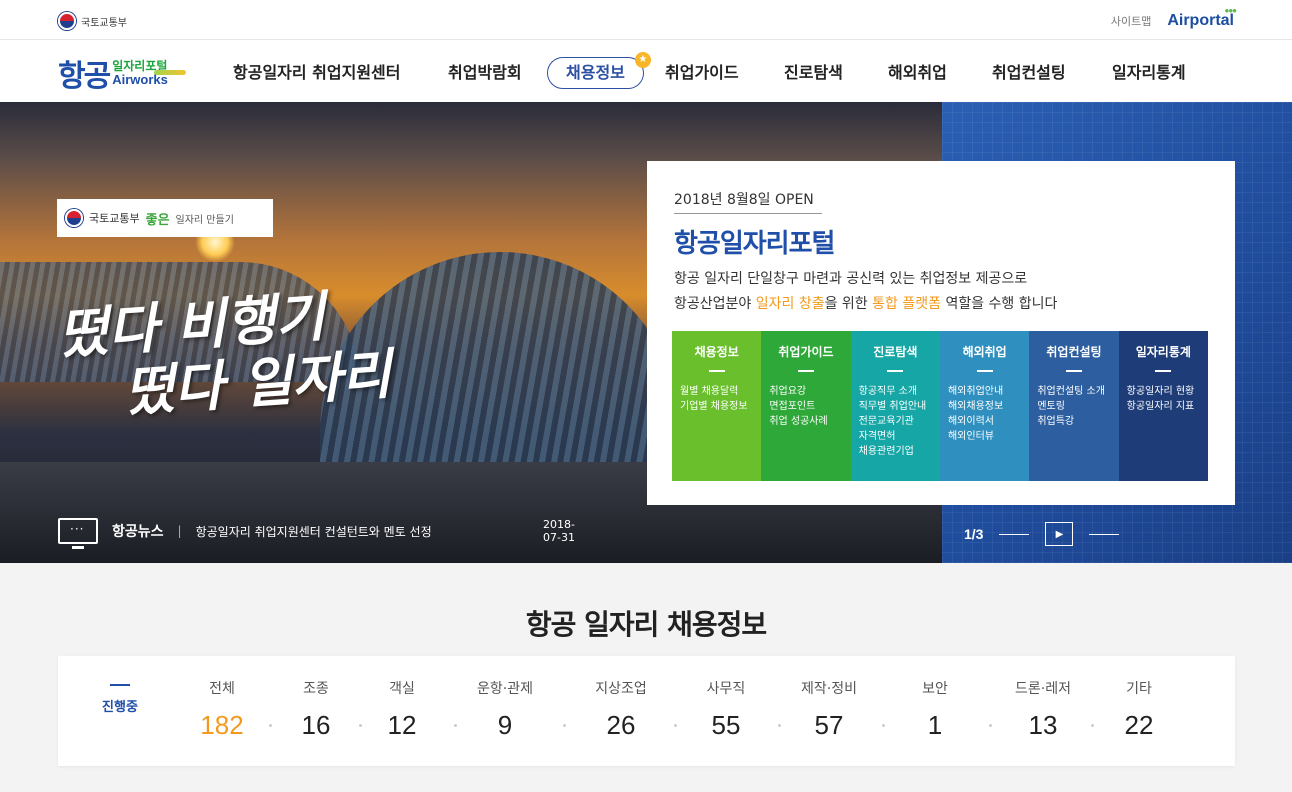  What do you see at coordinates (317, 73) in the screenshot?
I see `nav-item-support-center: 항공일자리 취업지원센터` at bounding box center [317, 73].